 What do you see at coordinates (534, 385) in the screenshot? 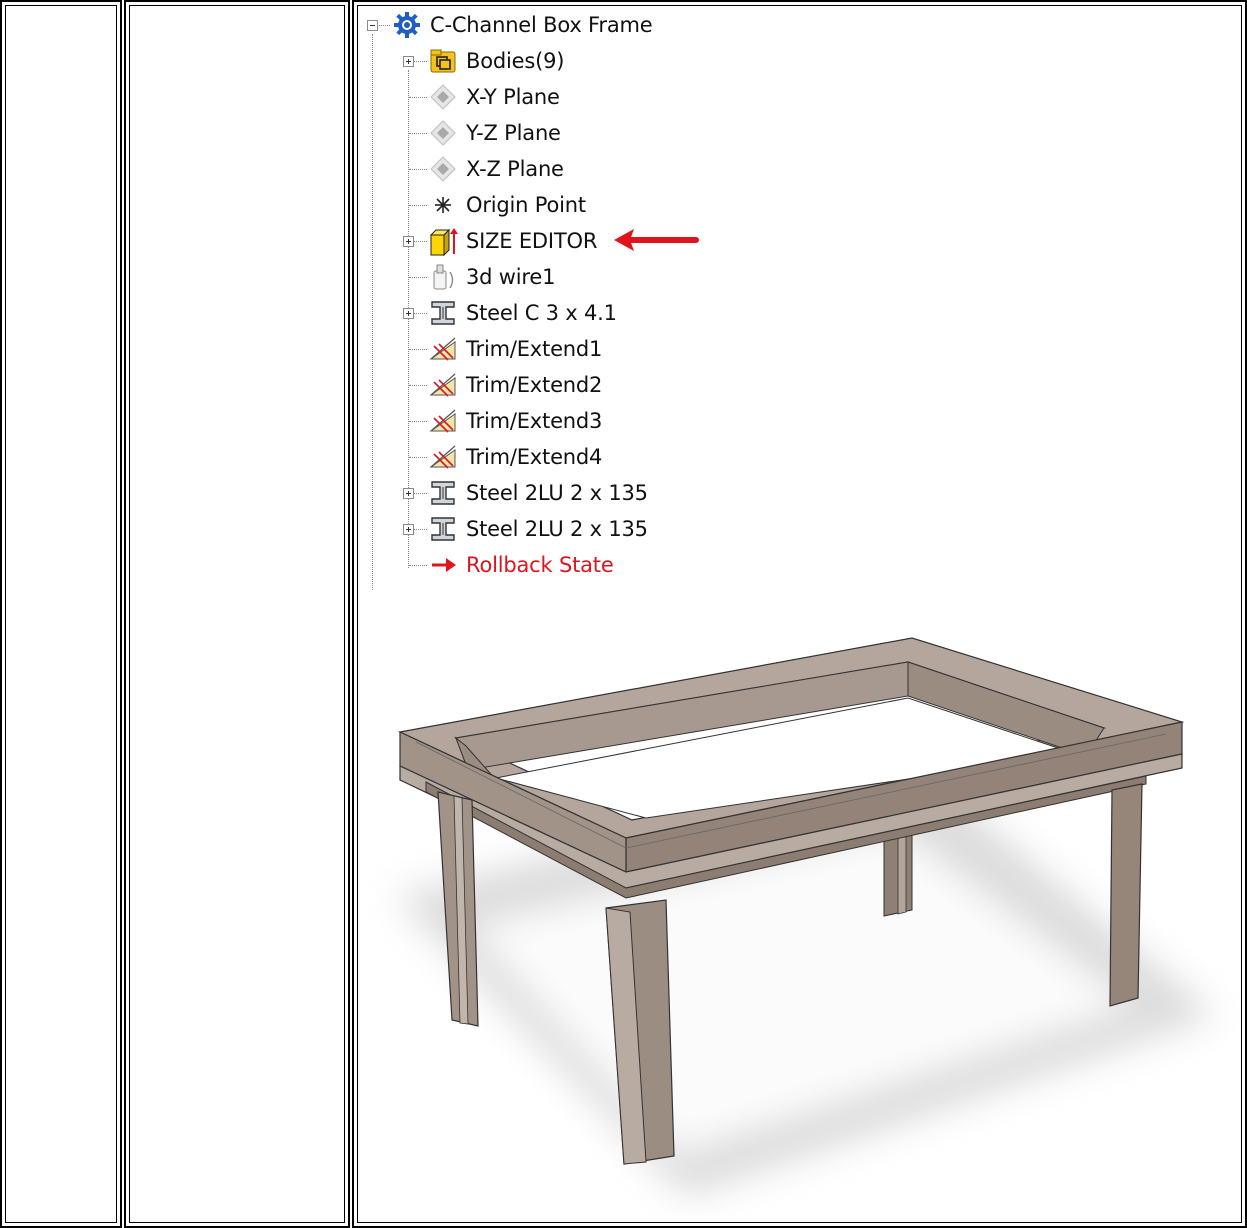
I see `tree-item-label: Trim/Extend2` at bounding box center [534, 385].